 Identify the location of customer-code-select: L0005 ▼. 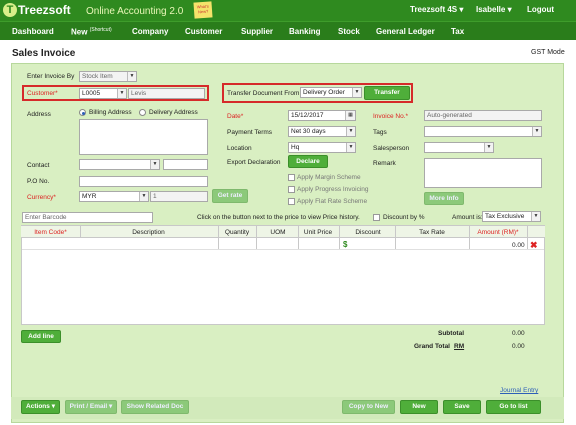
(103, 93).